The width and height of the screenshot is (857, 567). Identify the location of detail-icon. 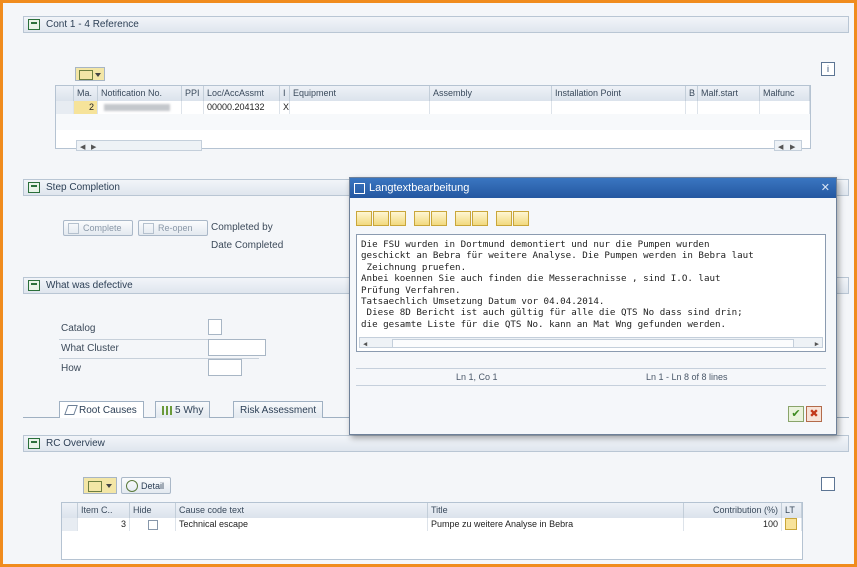
(132, 485).